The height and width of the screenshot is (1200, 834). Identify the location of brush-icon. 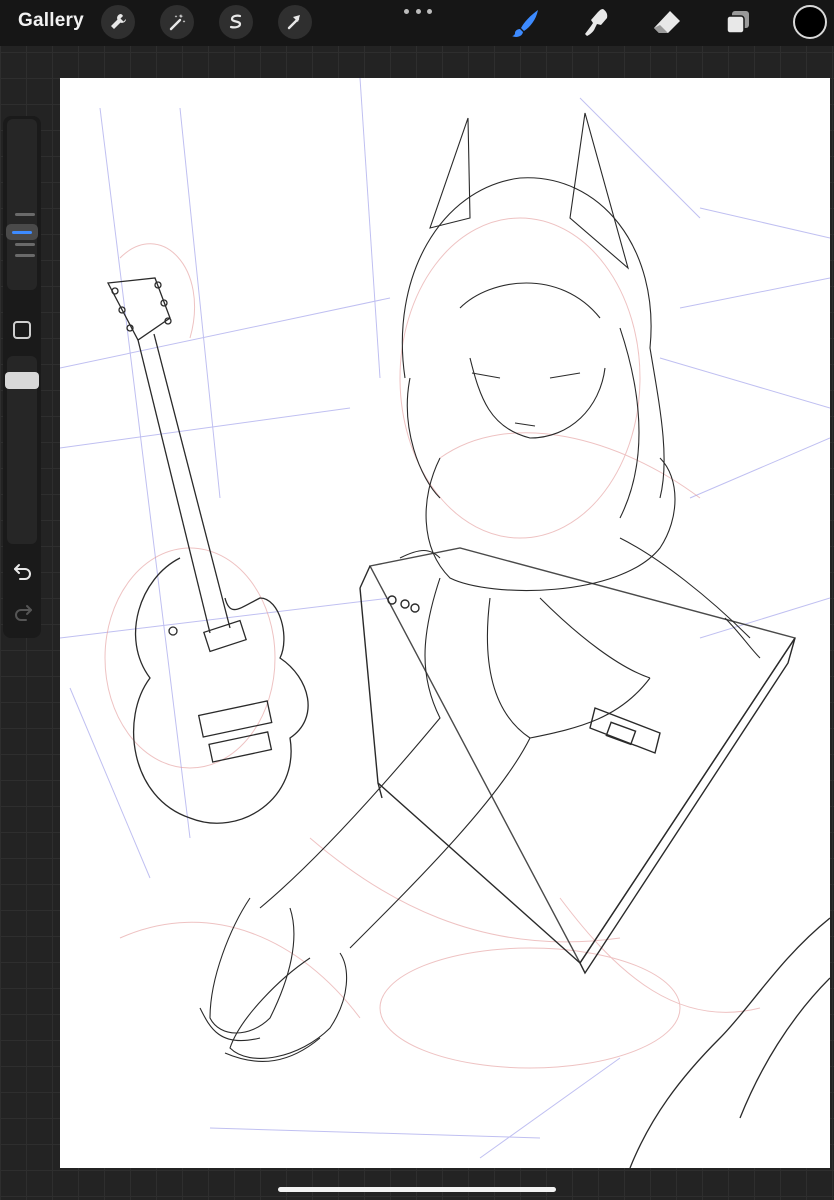
(526, 23).